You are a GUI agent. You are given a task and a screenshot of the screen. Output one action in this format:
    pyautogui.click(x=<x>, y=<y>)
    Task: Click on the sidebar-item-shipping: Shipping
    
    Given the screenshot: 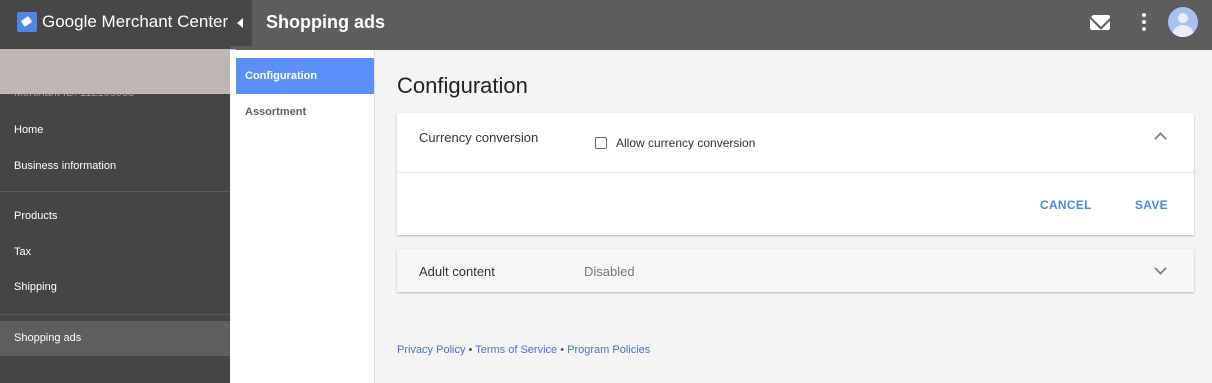 What is the action you would take?
    pyautogui.click(x=115, y=287)
    